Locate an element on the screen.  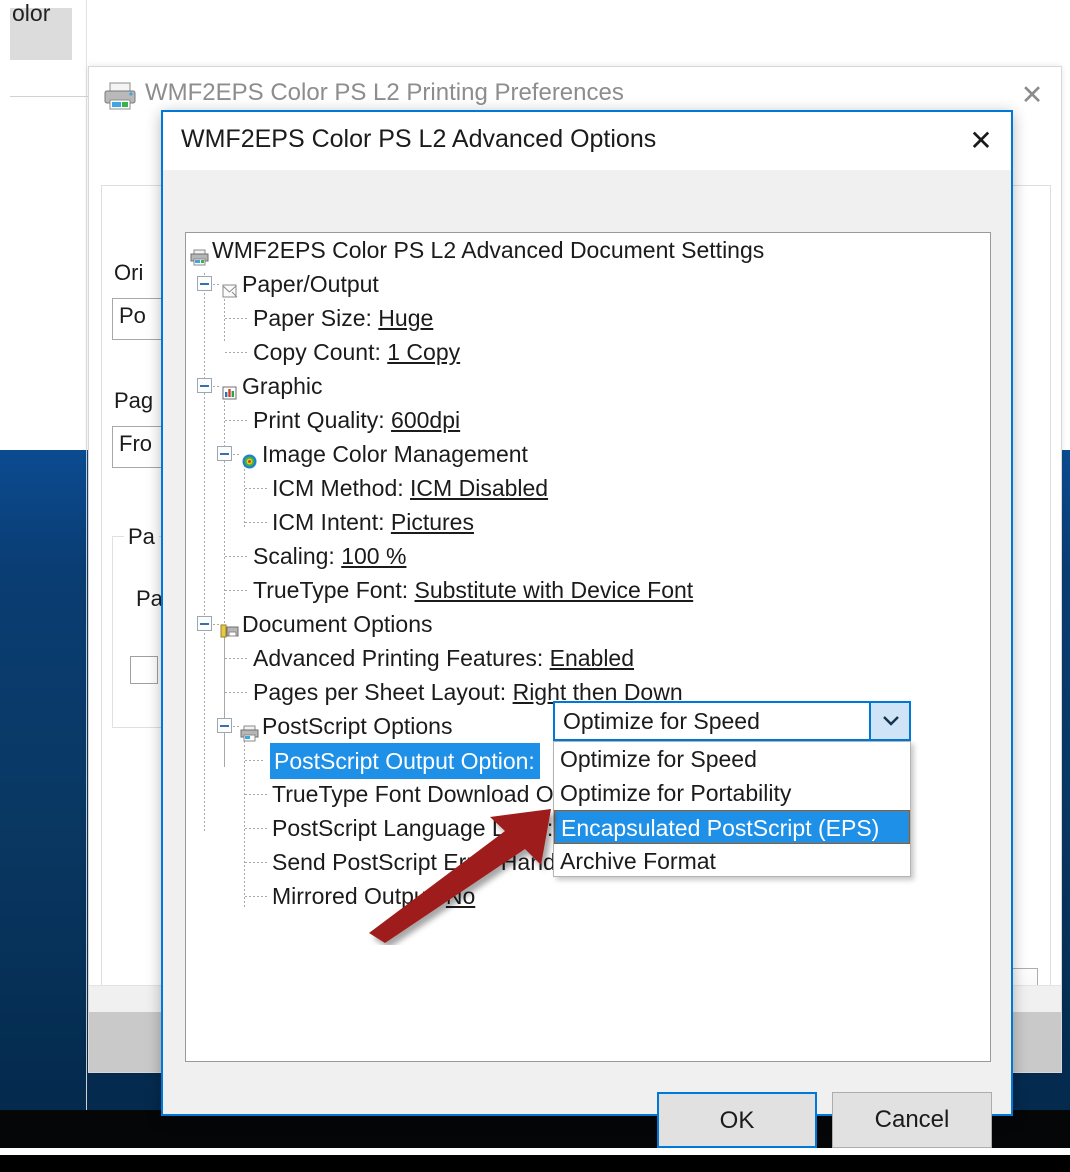
tree-label: Scaling: 100 % is located at coordinates (330, 556).